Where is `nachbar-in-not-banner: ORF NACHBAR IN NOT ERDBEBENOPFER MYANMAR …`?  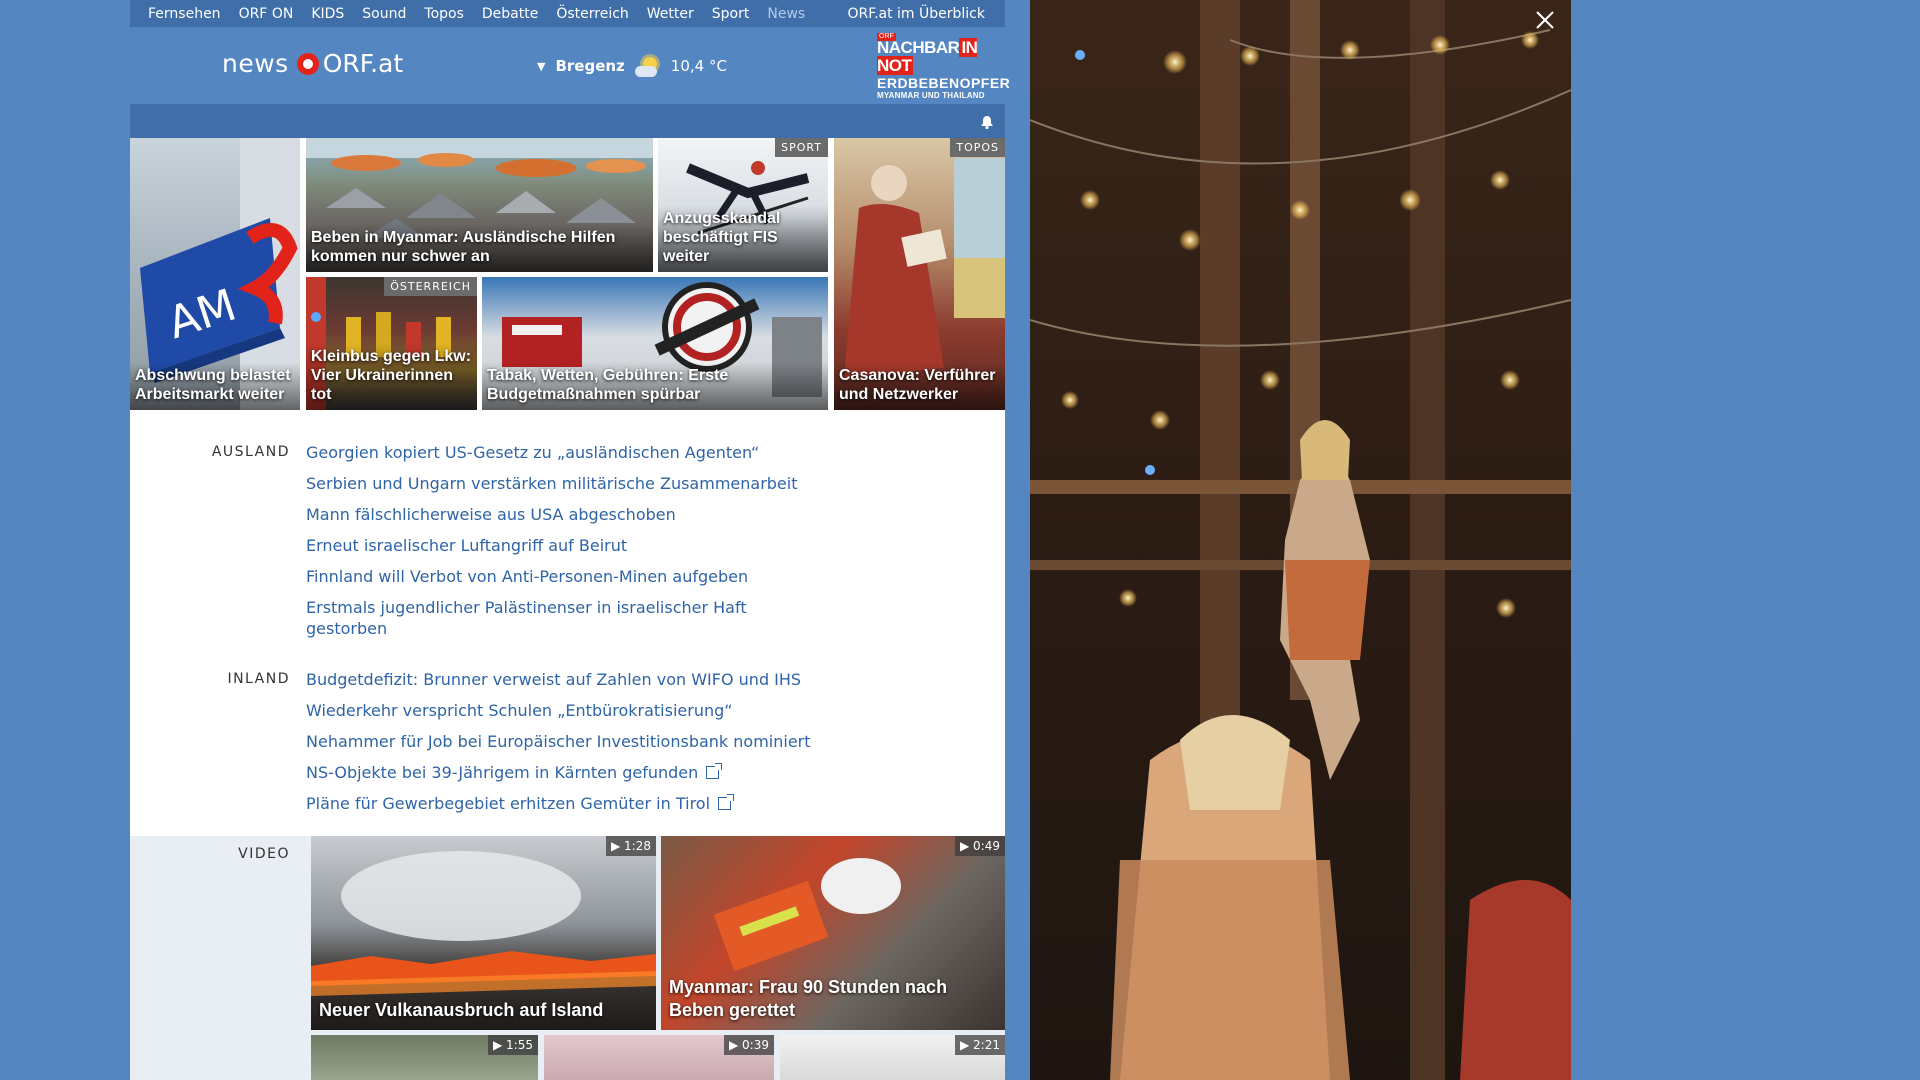 nachbar-in-not-banner: ORF NACHBAR IN NOT ERDBEBENOPFER MYANMAR … is located at coordinates (944, 66).